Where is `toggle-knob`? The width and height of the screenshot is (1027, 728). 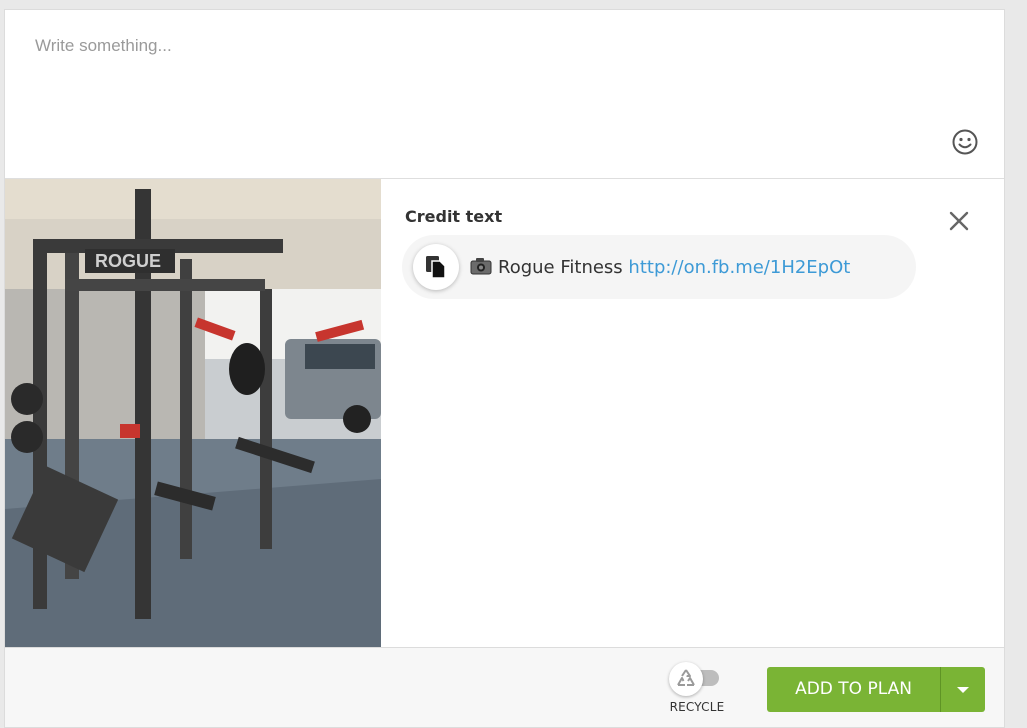
toggle-knob is located at coordinates (686, 679).